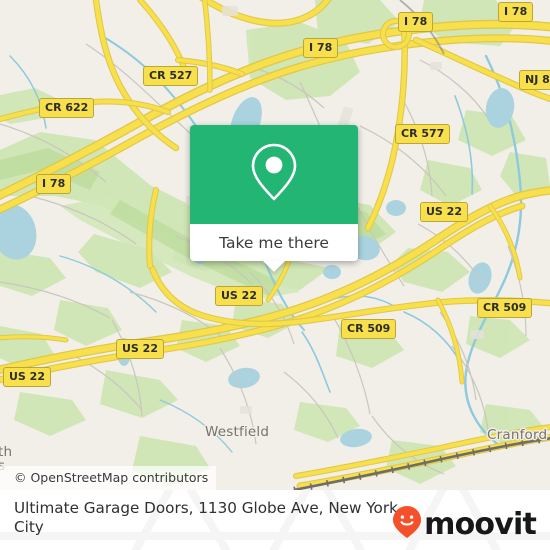 This screenshot has height=550, width=550. Describe the element at coordinates (516, 12) in the screenshot. I see `shield-i-78-top-right-a: I 78` at that location.